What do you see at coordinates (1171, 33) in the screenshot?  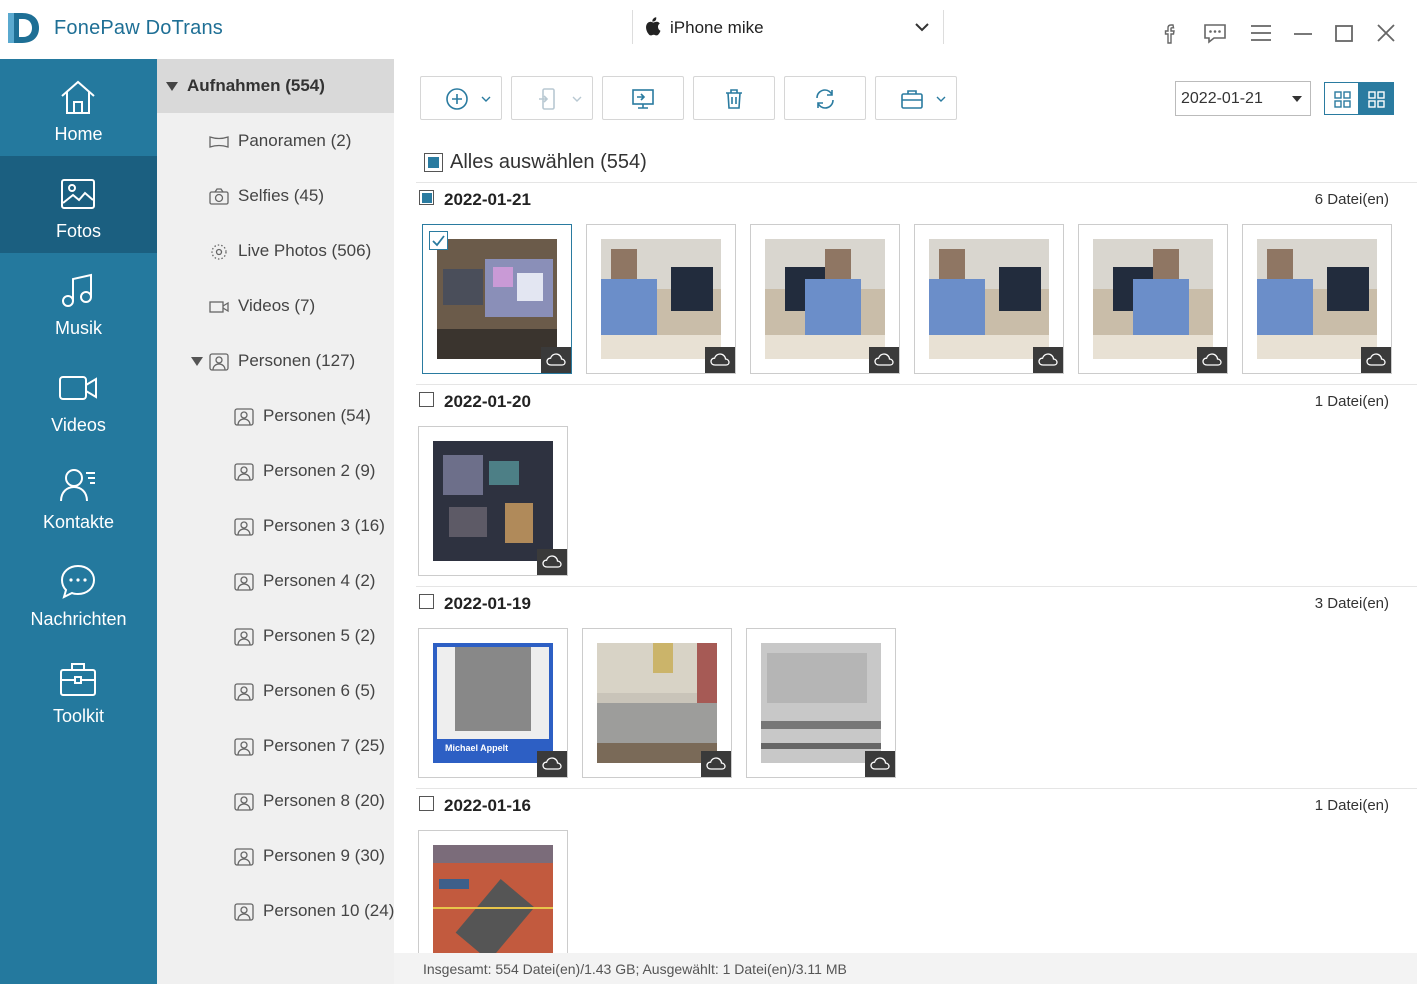 I see `facebook-icon` at bounding box center [1171, 33].